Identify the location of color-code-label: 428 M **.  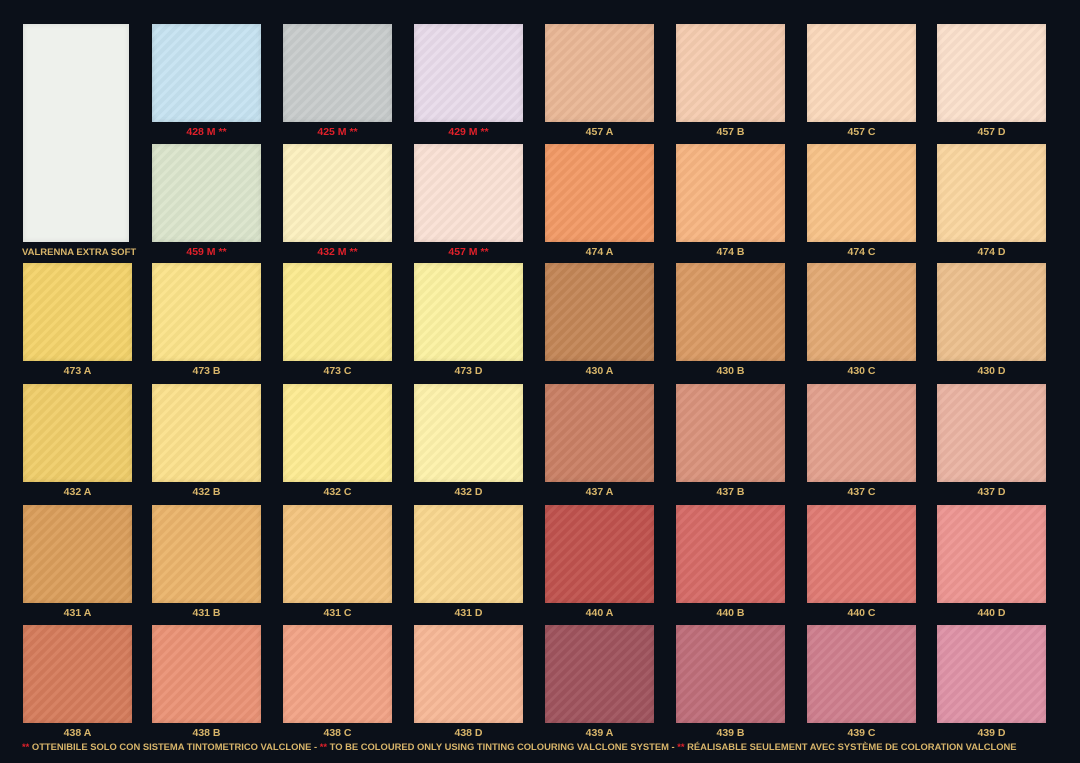
(206, 132).